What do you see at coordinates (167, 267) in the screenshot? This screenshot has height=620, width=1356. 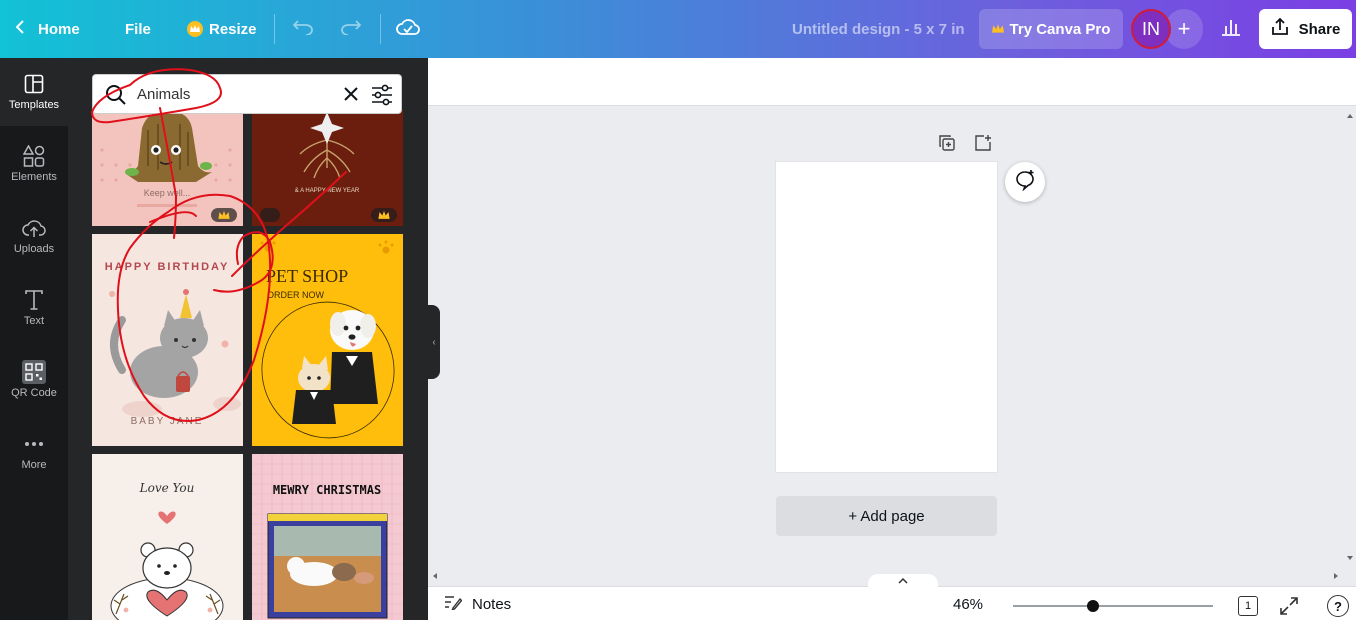 I see `template-title: HAPPY BIRTHDAY` at bounding box center [167, 267].